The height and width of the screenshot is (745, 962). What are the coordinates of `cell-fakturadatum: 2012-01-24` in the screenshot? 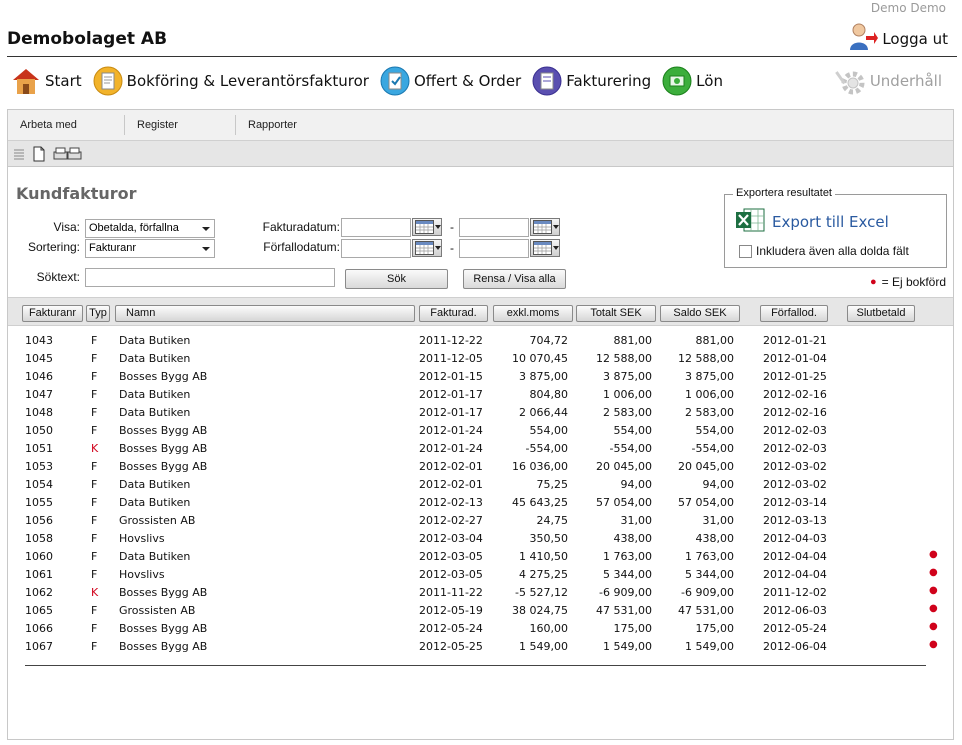 It's located at (451, 430).